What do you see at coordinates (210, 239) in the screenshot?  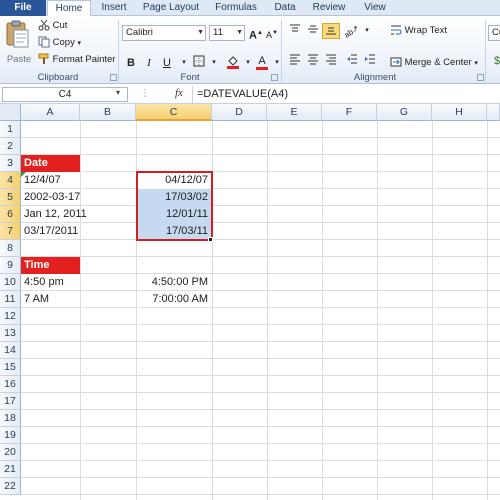 I see `fill-handle` at bounding box center [210, 239].